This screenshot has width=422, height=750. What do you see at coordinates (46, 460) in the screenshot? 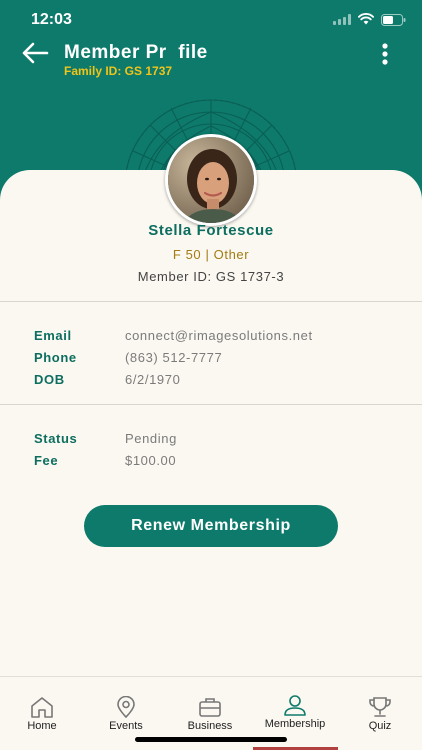
I see `fee-label: Fee` at bounding box center [46, 460].